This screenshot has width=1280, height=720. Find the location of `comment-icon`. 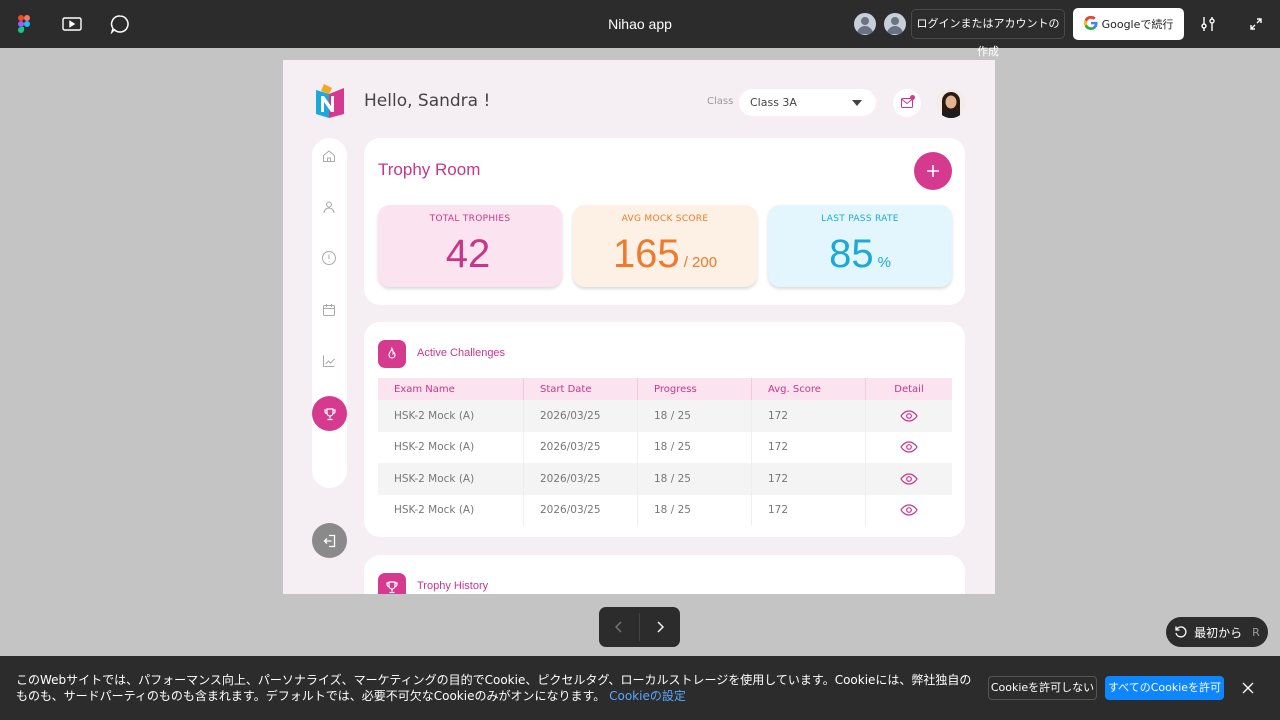

comment-icon is located at coordinates (120, 24).